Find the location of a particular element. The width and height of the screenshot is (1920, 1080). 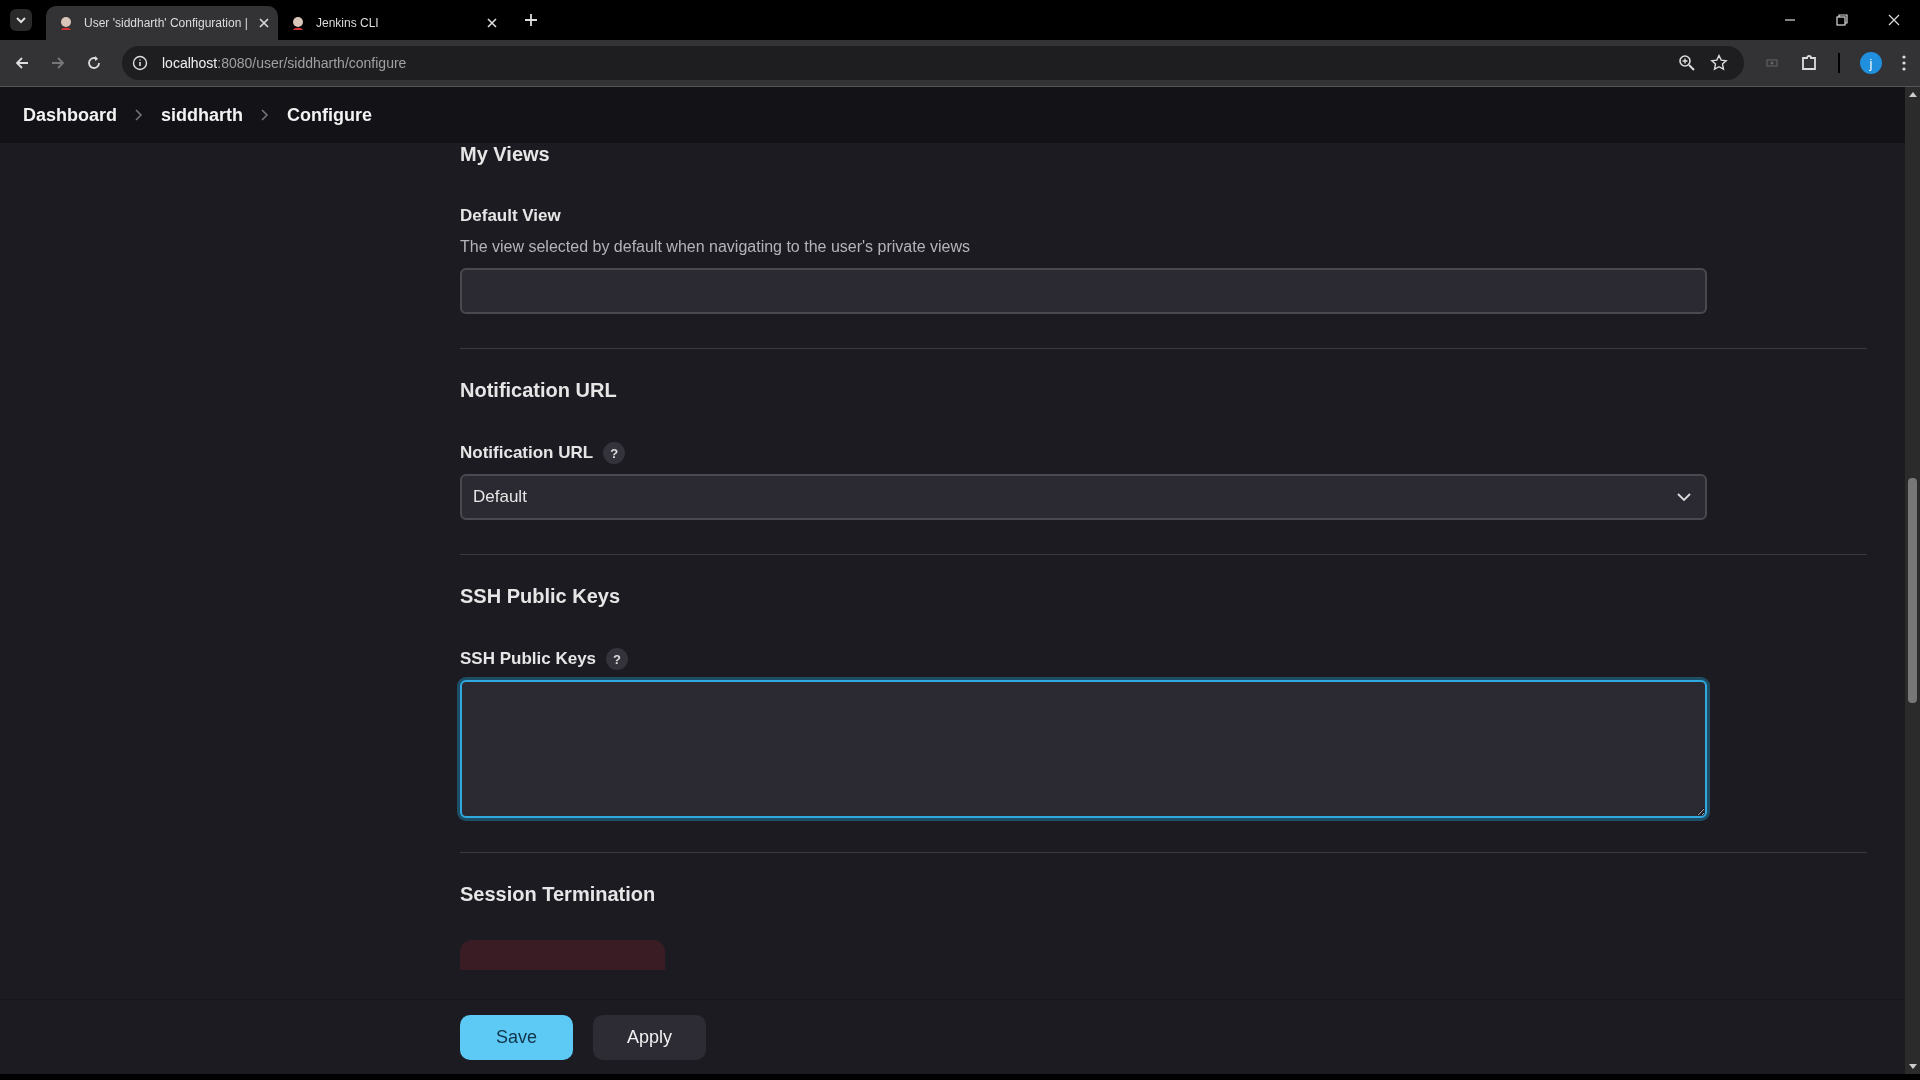

scrollbar is located at coordinates (1912, 580).